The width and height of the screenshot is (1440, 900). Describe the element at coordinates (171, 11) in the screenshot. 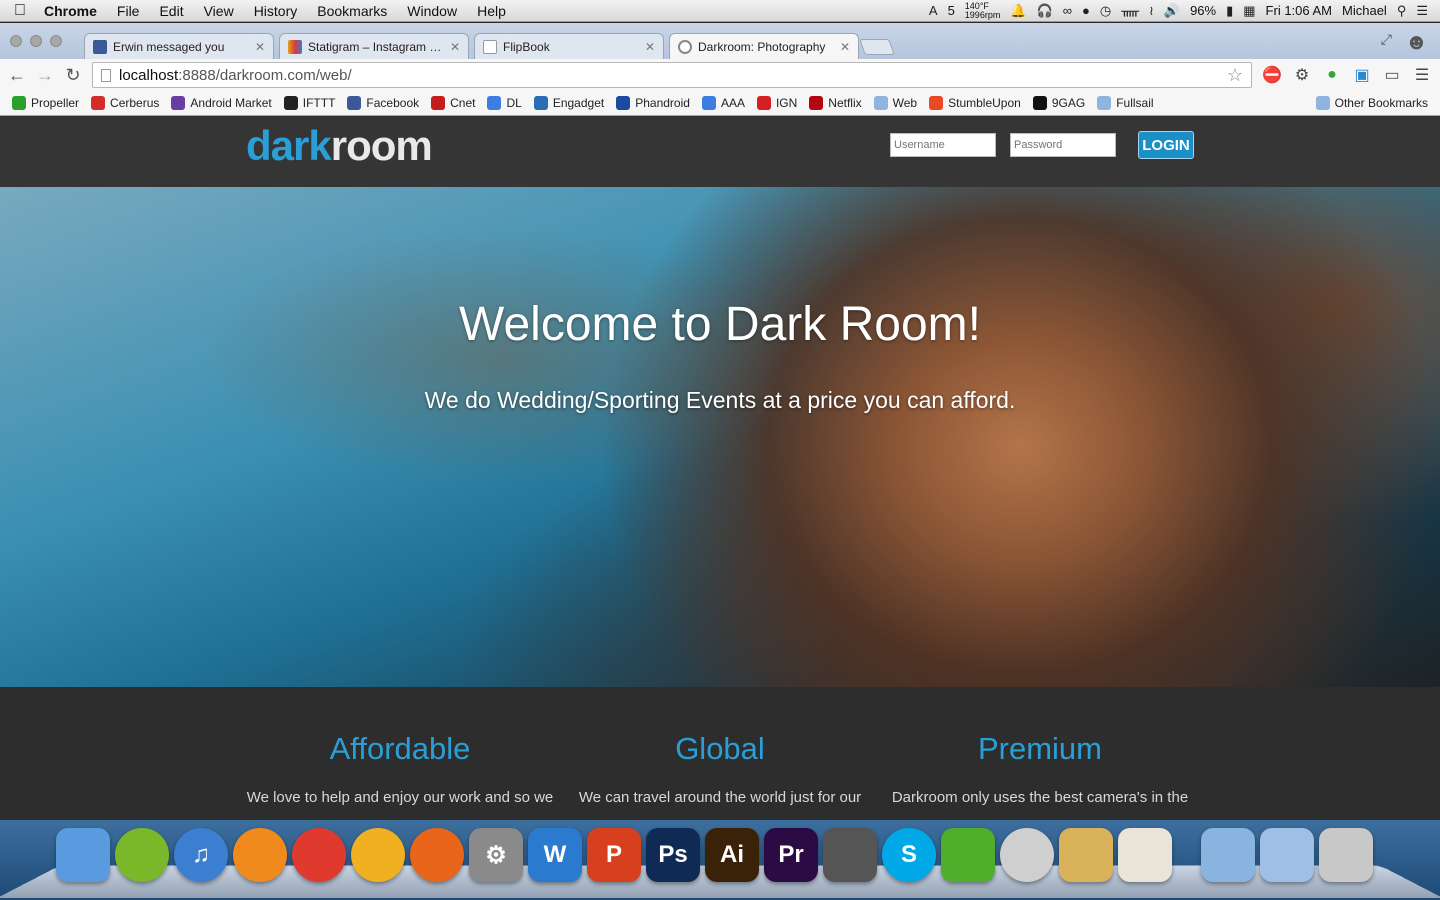

I see `menu-edit: Edit` at that location.